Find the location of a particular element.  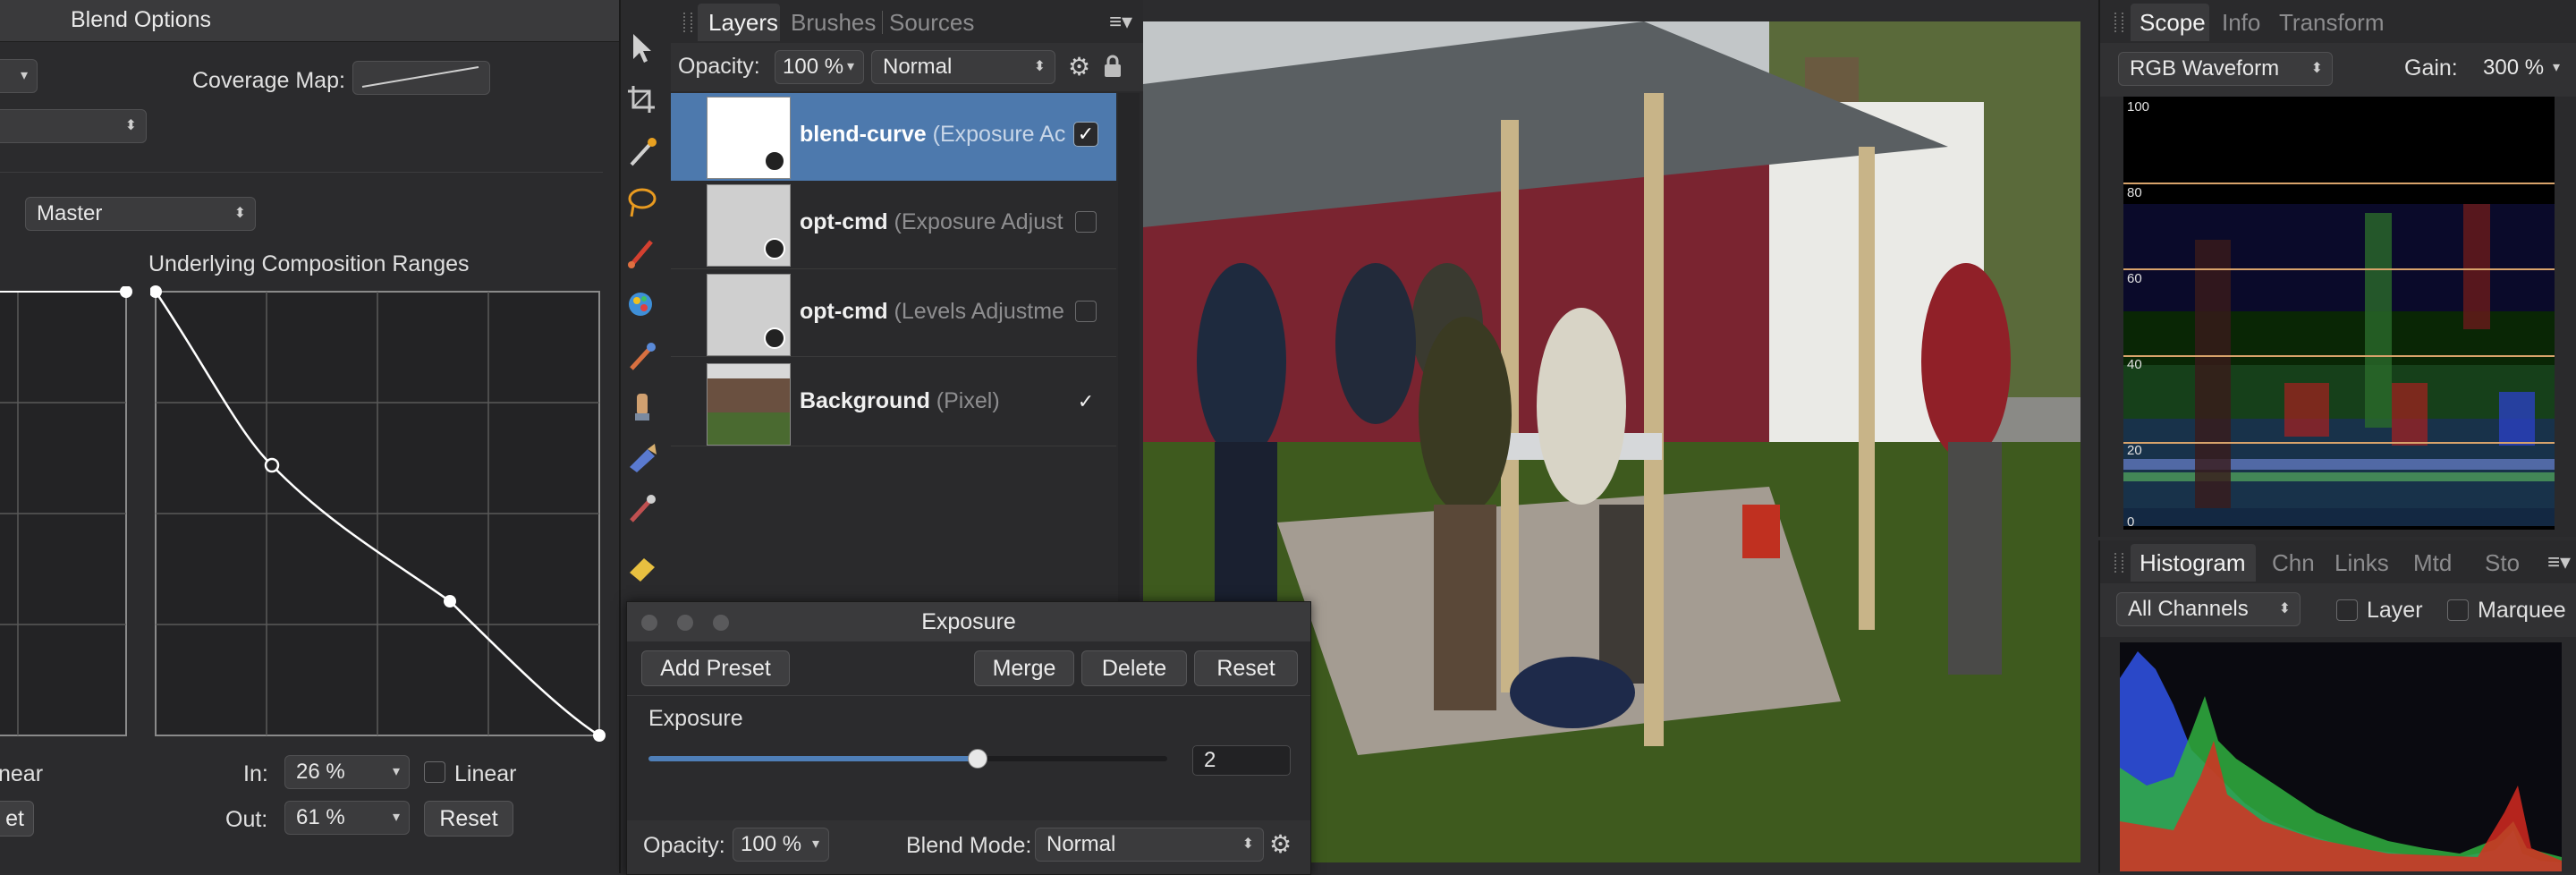

histogram-channel-value: All Channels is located at coordinates (2188, 609).